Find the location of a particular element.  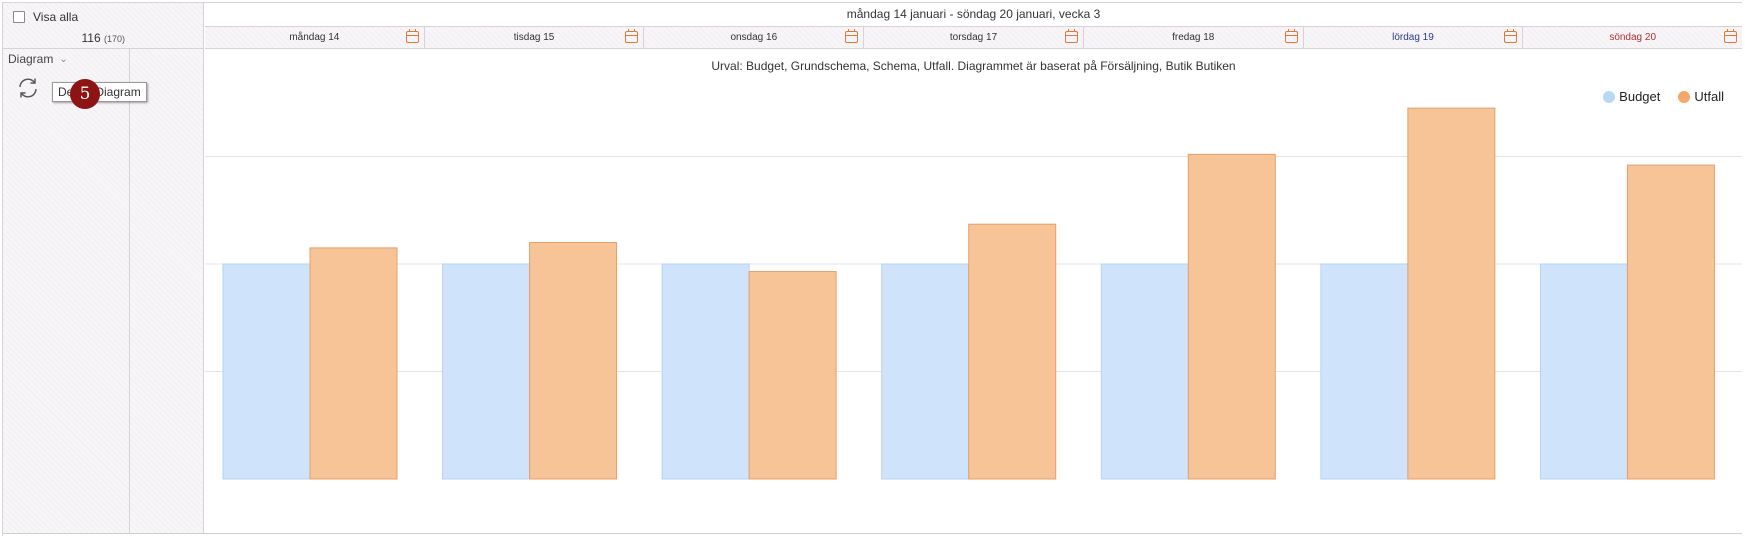

day-label: torsdag 17 is located at coordinates (973, 37).